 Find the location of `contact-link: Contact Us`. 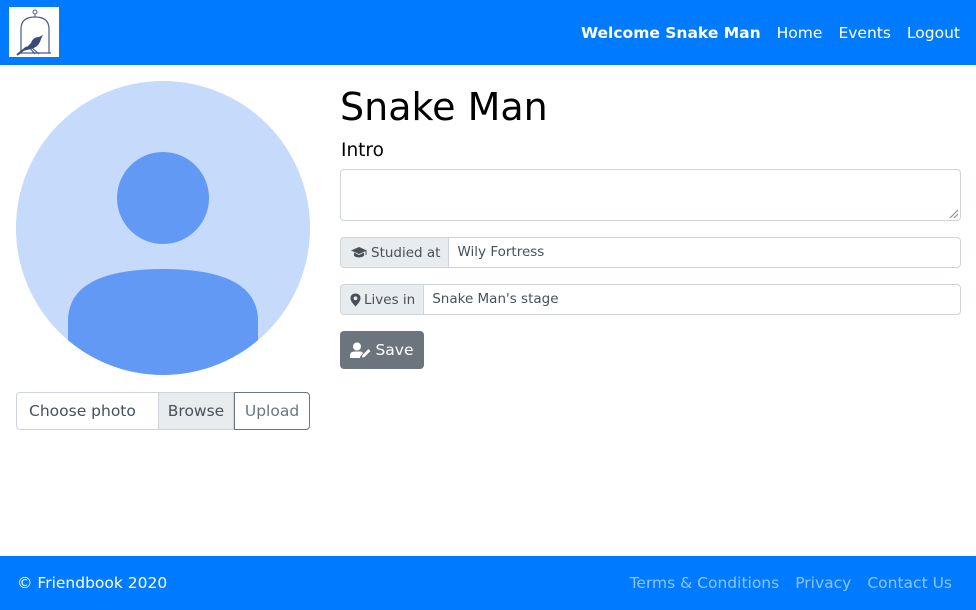

contact-link: Contact Us is located at coordinates (909, 583).